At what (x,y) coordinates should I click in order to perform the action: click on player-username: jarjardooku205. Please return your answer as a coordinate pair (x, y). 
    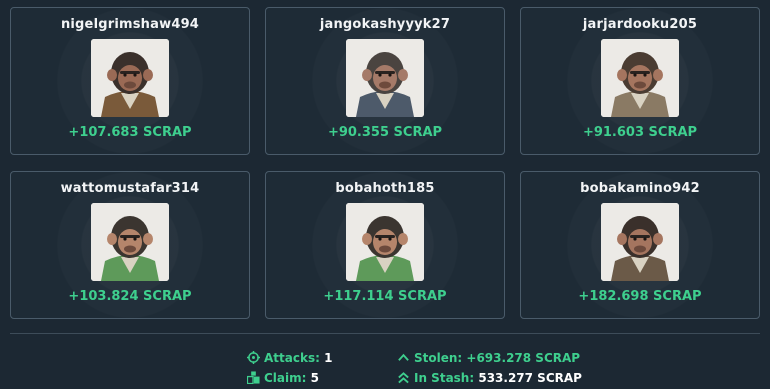
    Looking at the image, I should click on (640, 24).